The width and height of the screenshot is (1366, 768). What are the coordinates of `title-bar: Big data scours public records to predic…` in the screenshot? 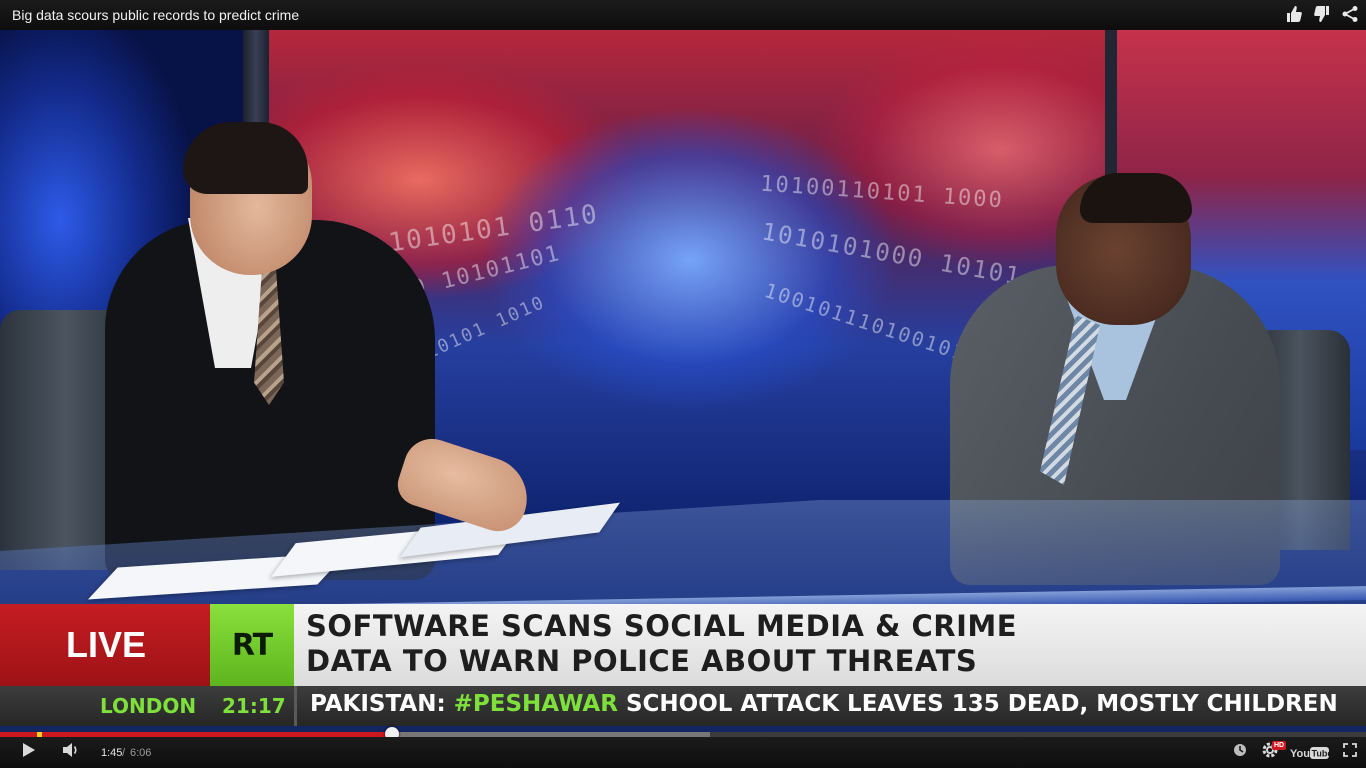 It's located at (683, 15).